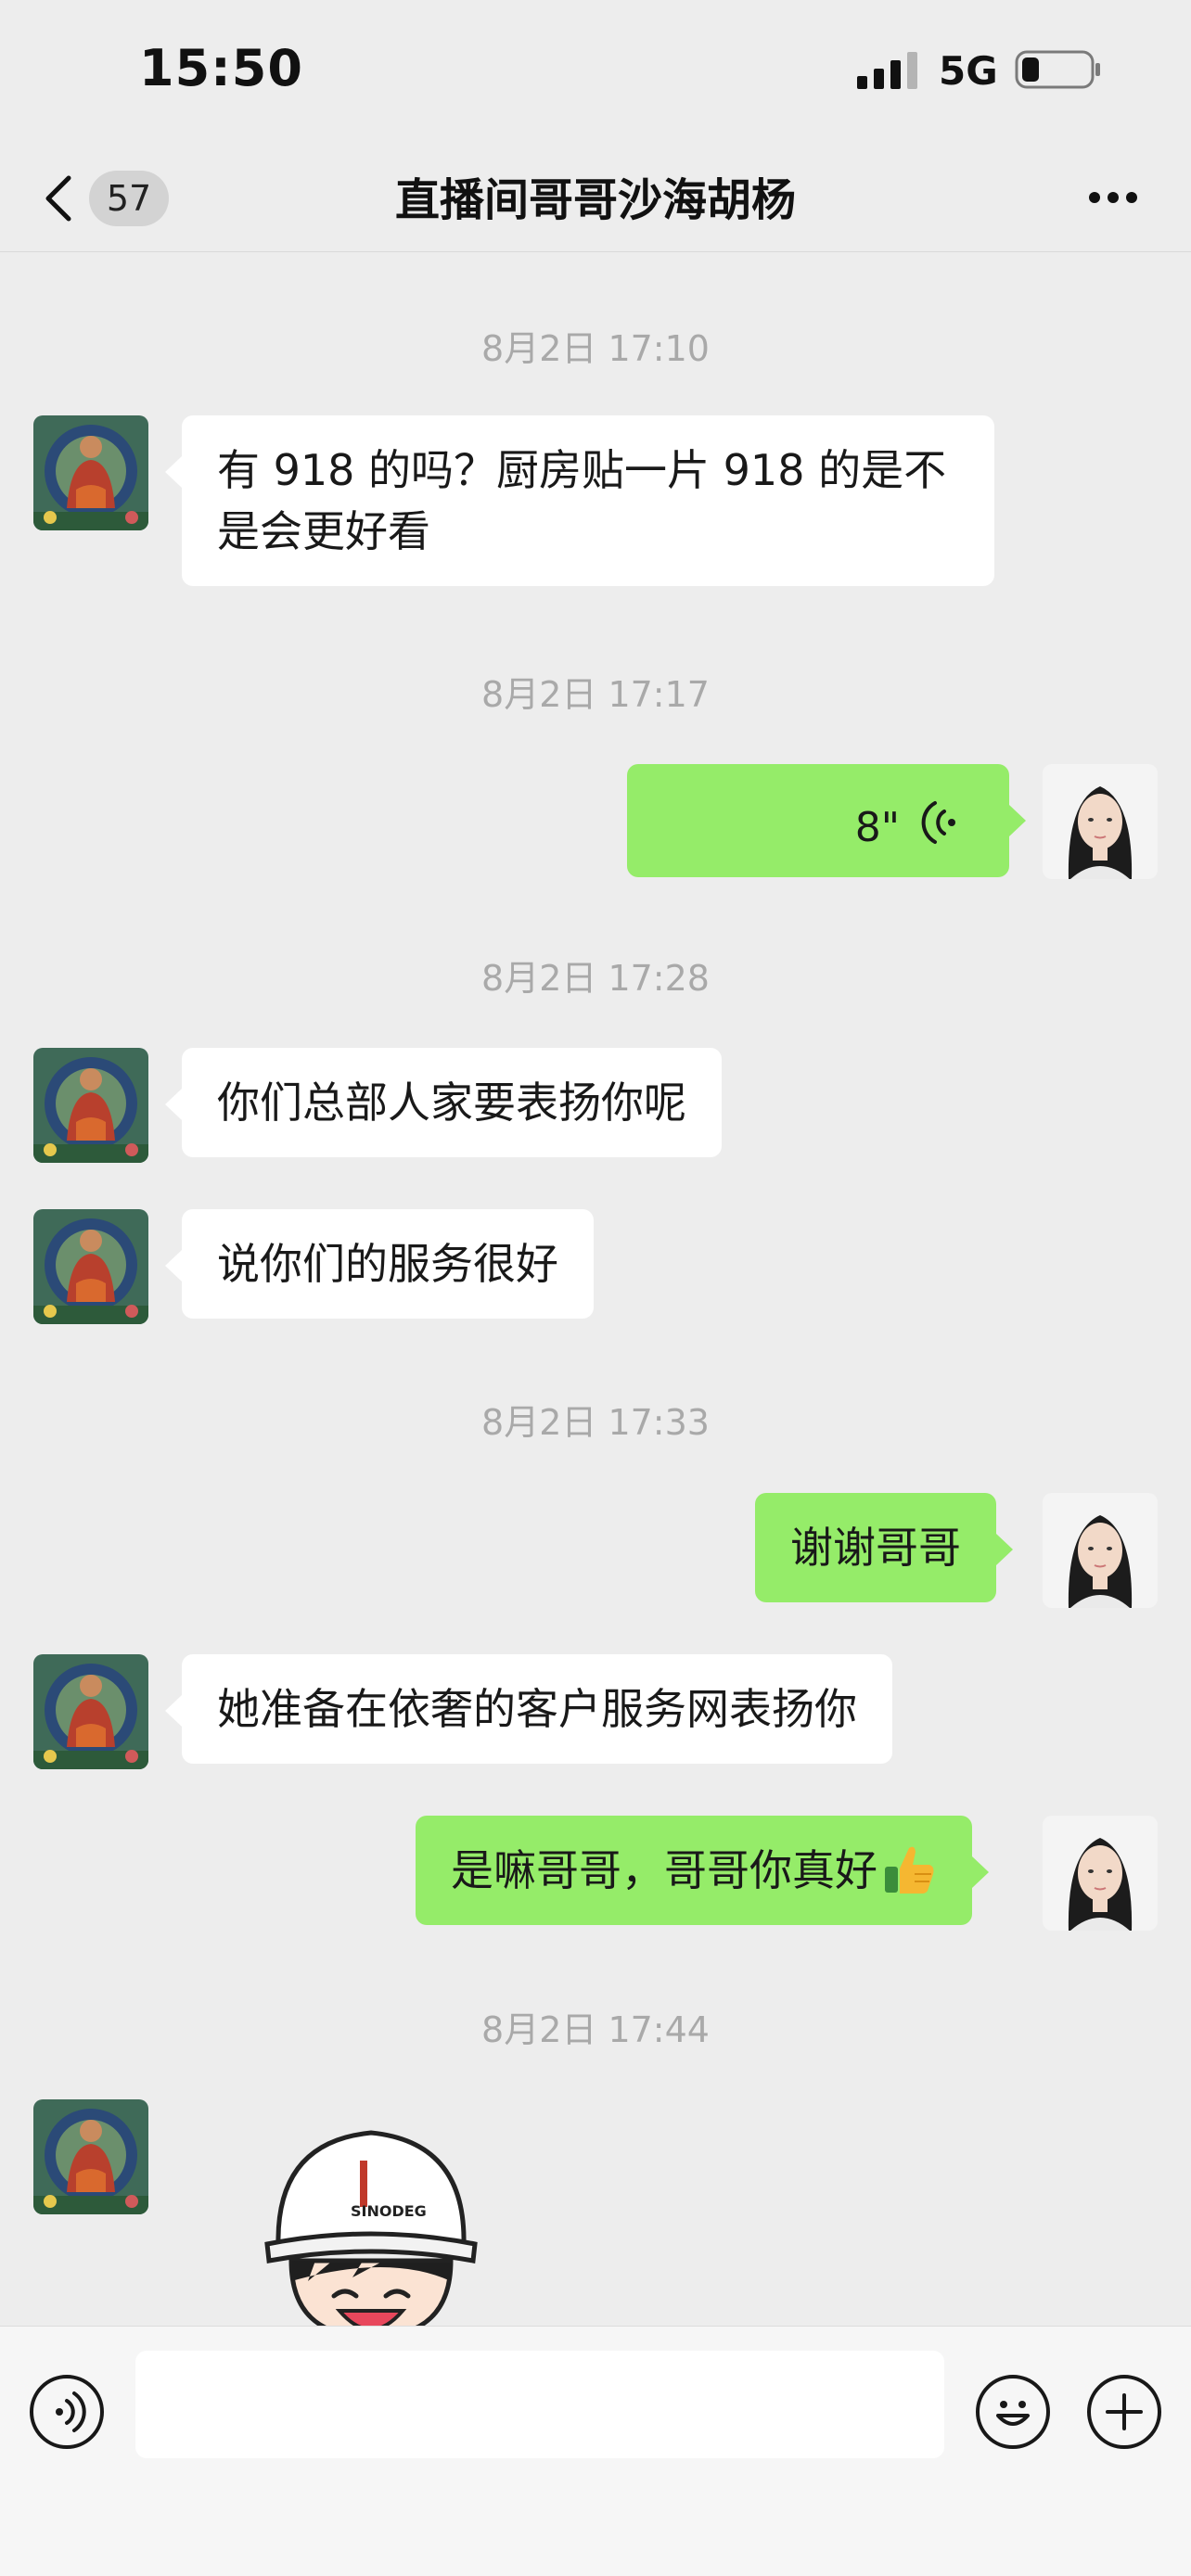 The image size is (1191, 2576). I want to click on message-text: 说你们的服务很好, so click(387, 1264).